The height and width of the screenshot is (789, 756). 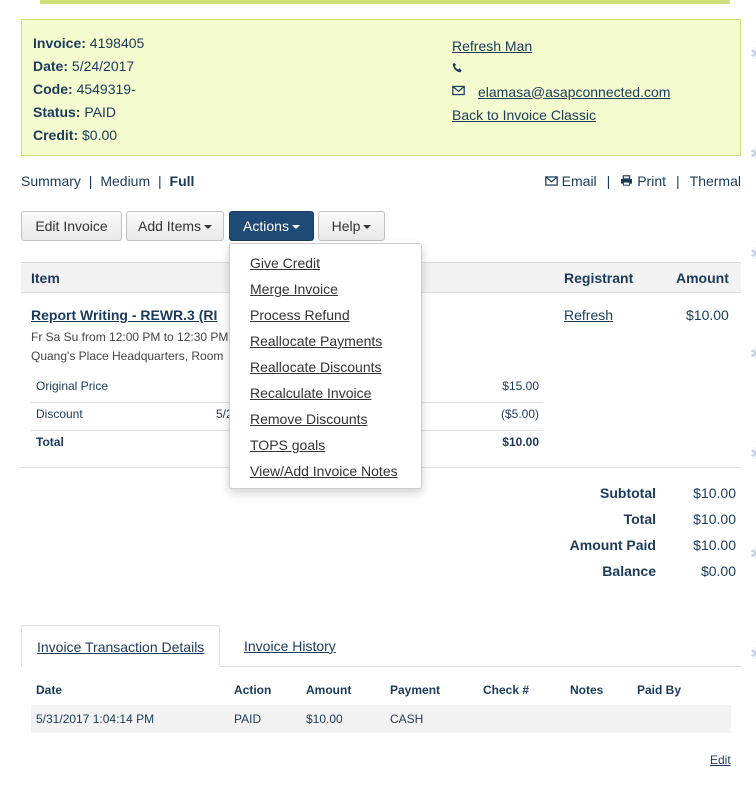 I want to click on total-label: Amount Paid, so click(x=612, y=545).